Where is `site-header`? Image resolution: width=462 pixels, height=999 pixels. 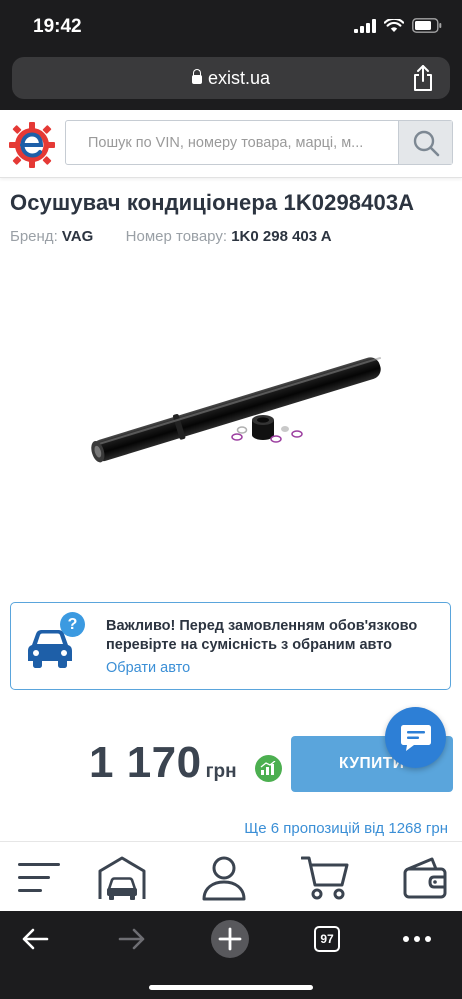
site-header is located at coordinates (231, 144).